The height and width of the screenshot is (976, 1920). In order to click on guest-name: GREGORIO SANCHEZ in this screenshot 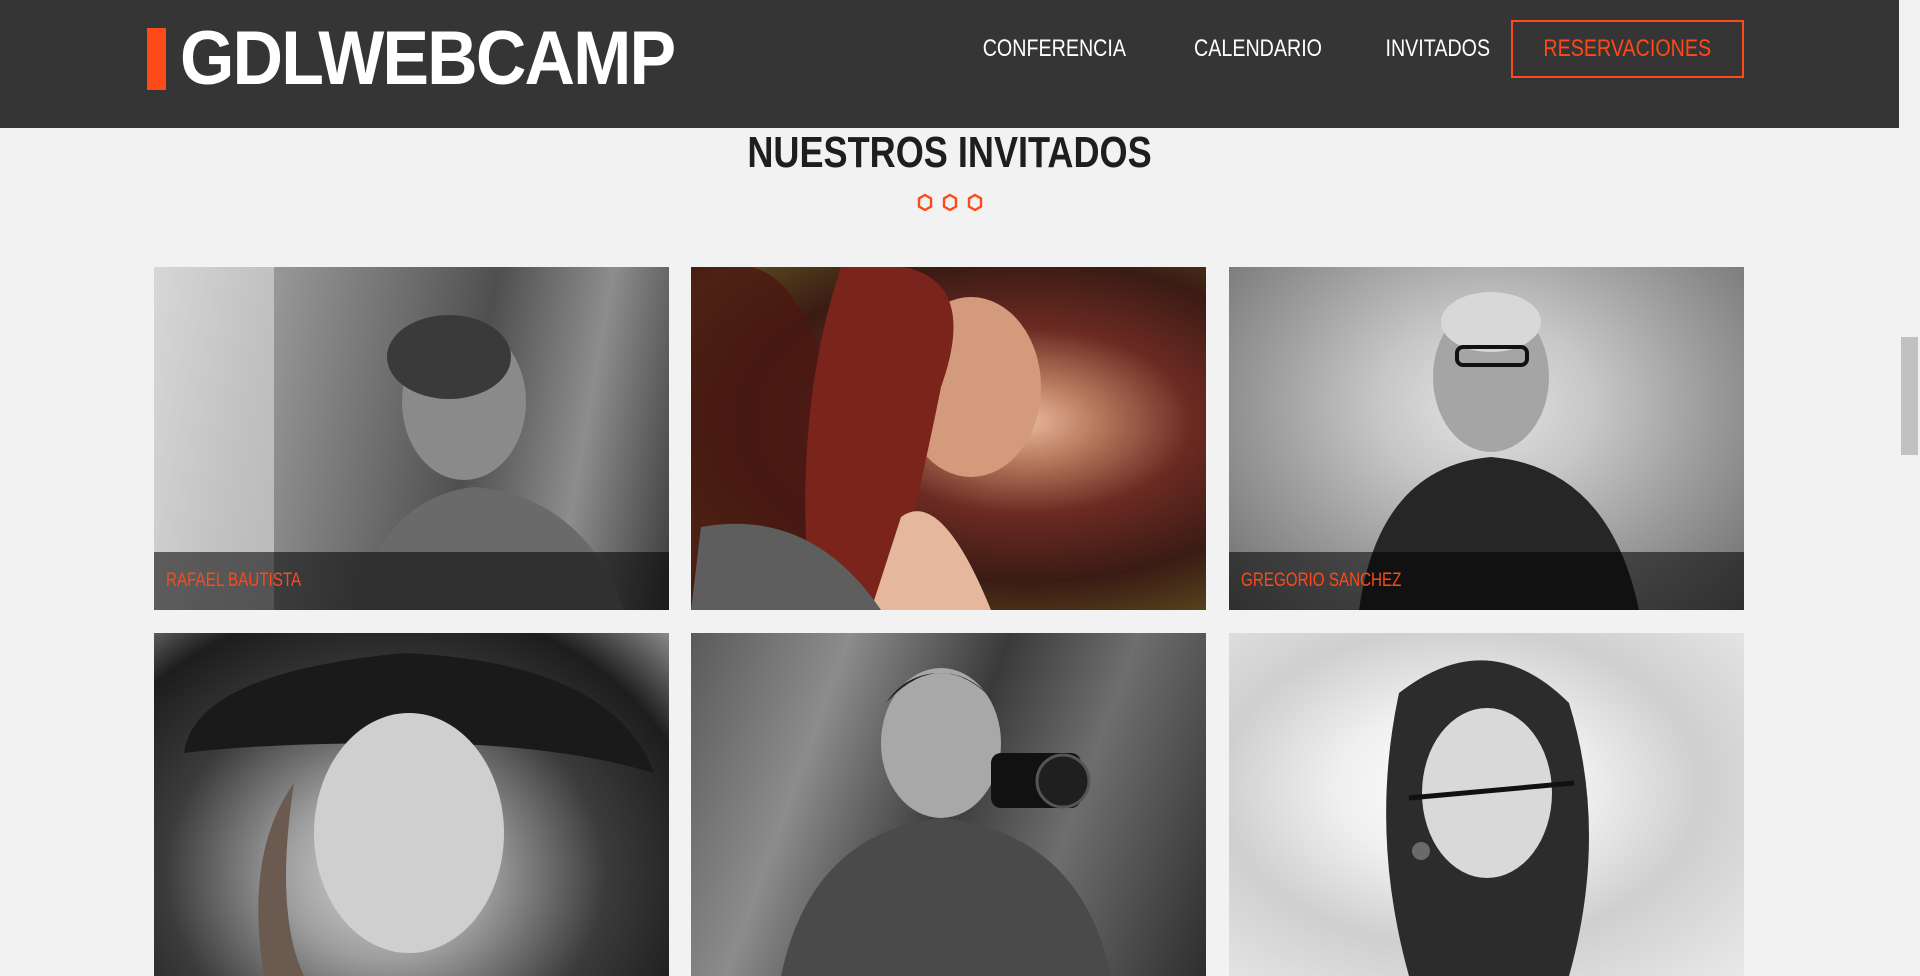, I will do `click(1321, 580)`.